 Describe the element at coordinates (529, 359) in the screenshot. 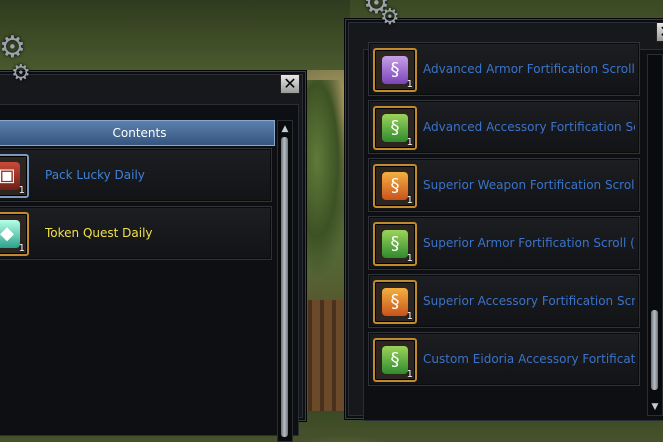

I see `item-label: Custom Eidoria Accessory Fortification` at that location.